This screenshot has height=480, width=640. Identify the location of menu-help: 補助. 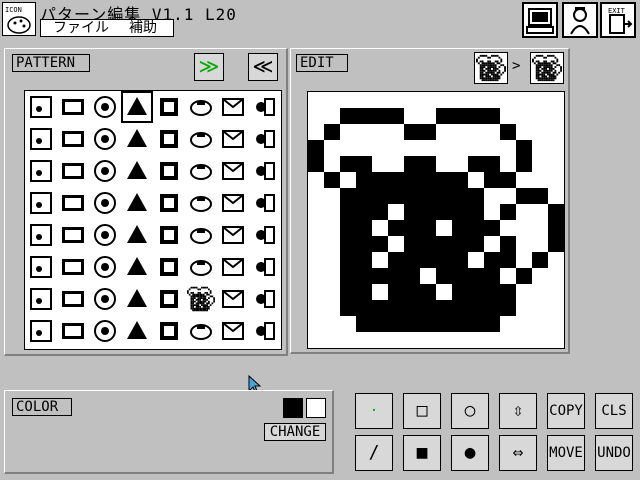
(143, 28).